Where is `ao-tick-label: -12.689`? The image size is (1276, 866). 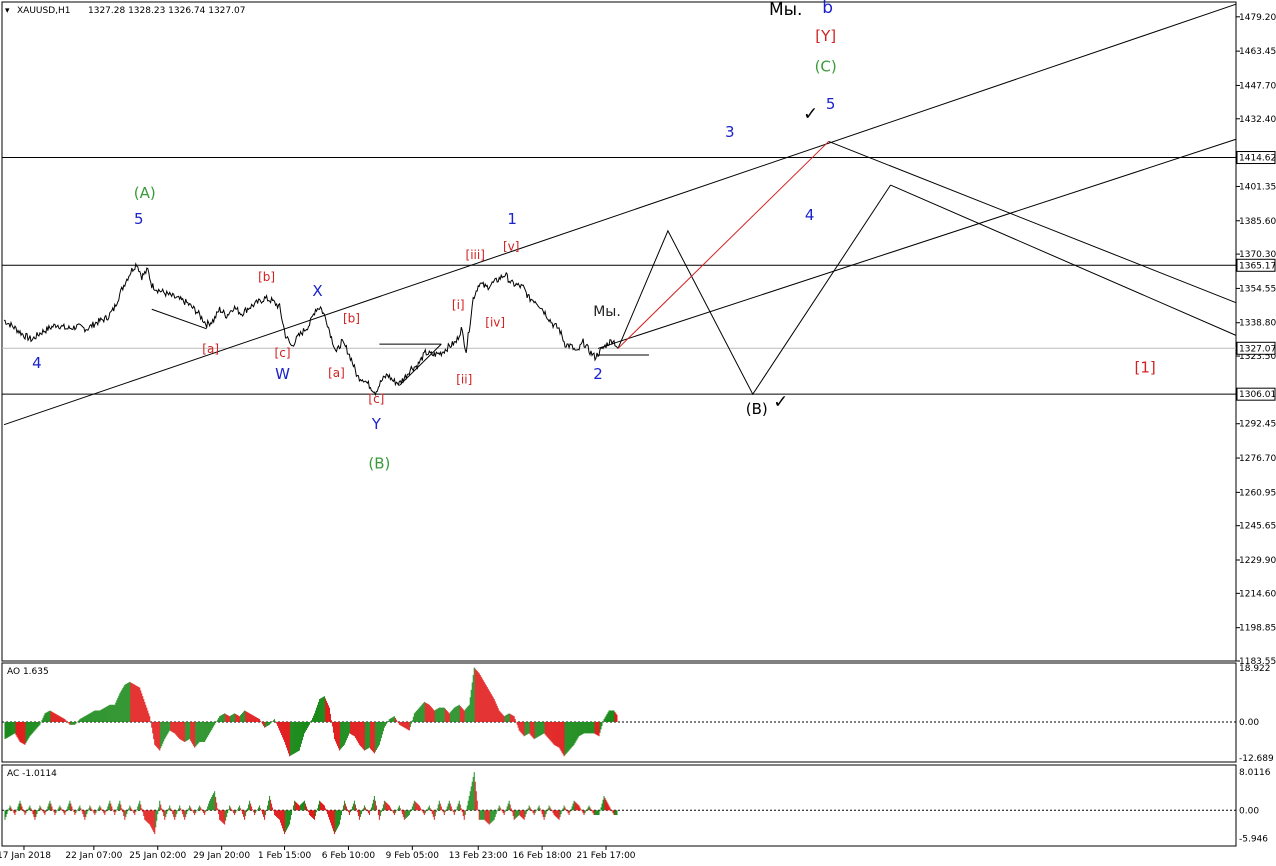 ao-tick-label: -12.689 is located at coordinates (1256, 759).